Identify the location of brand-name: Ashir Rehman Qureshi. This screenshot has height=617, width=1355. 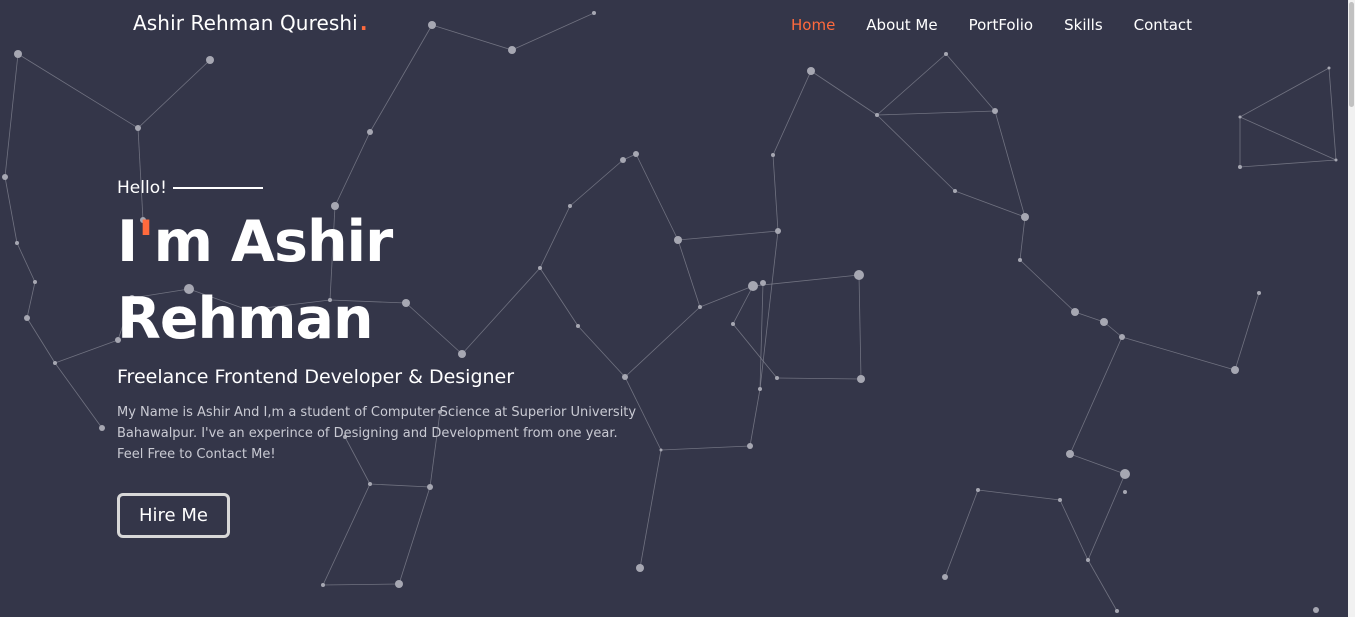
(245, 23).